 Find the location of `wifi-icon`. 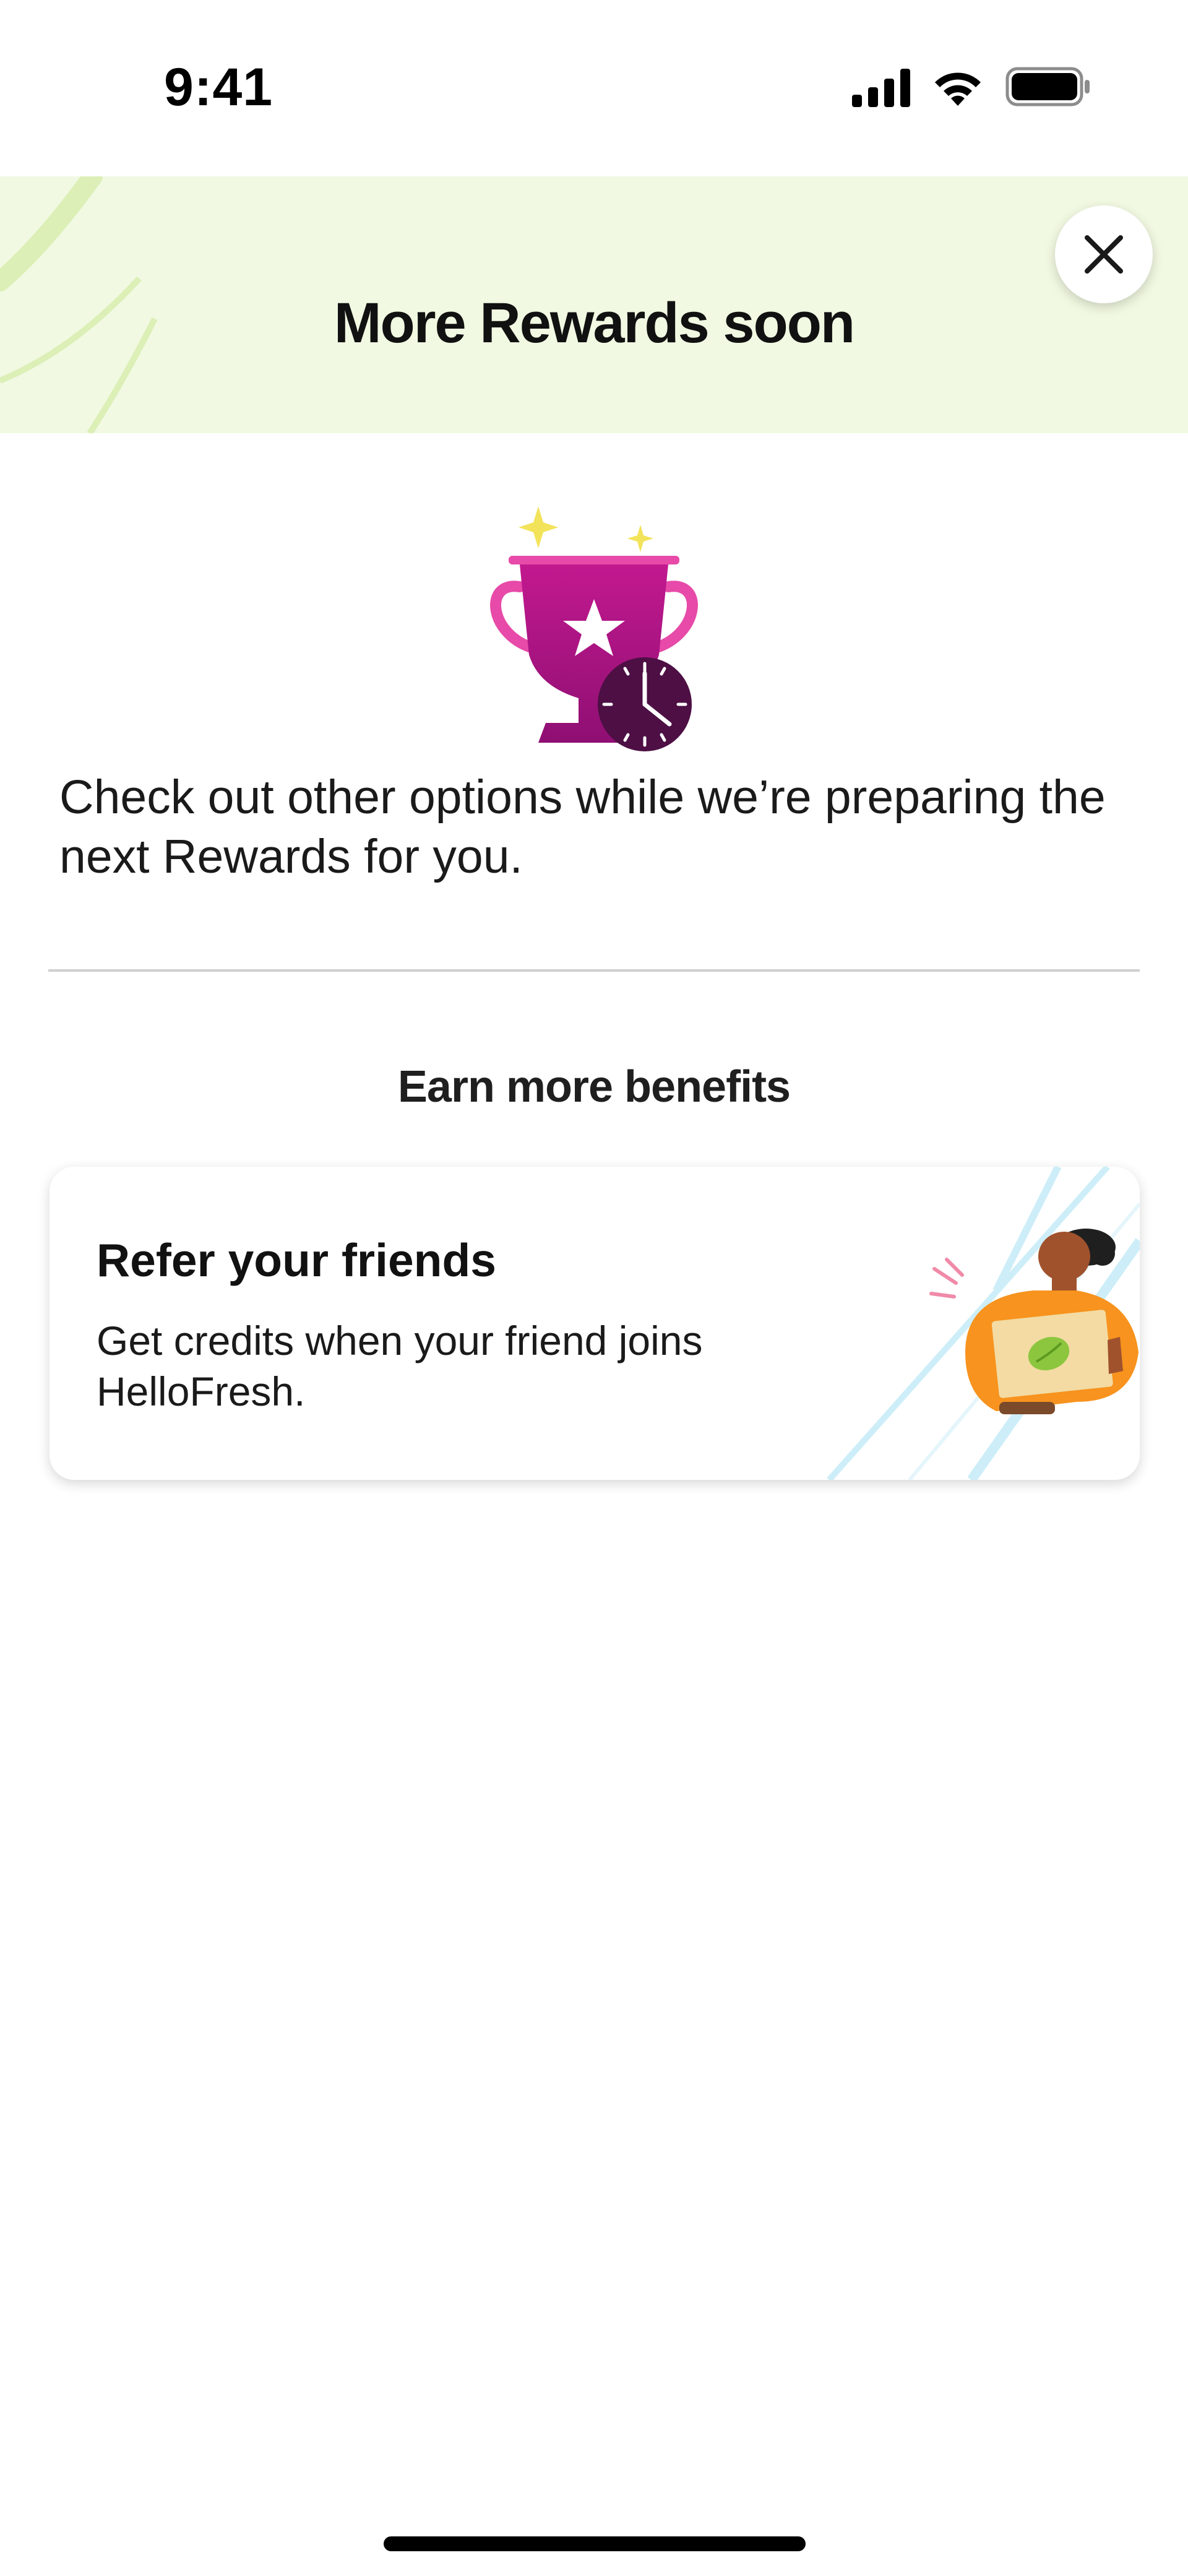

wifi-icon is located at coordinates (958, 89).